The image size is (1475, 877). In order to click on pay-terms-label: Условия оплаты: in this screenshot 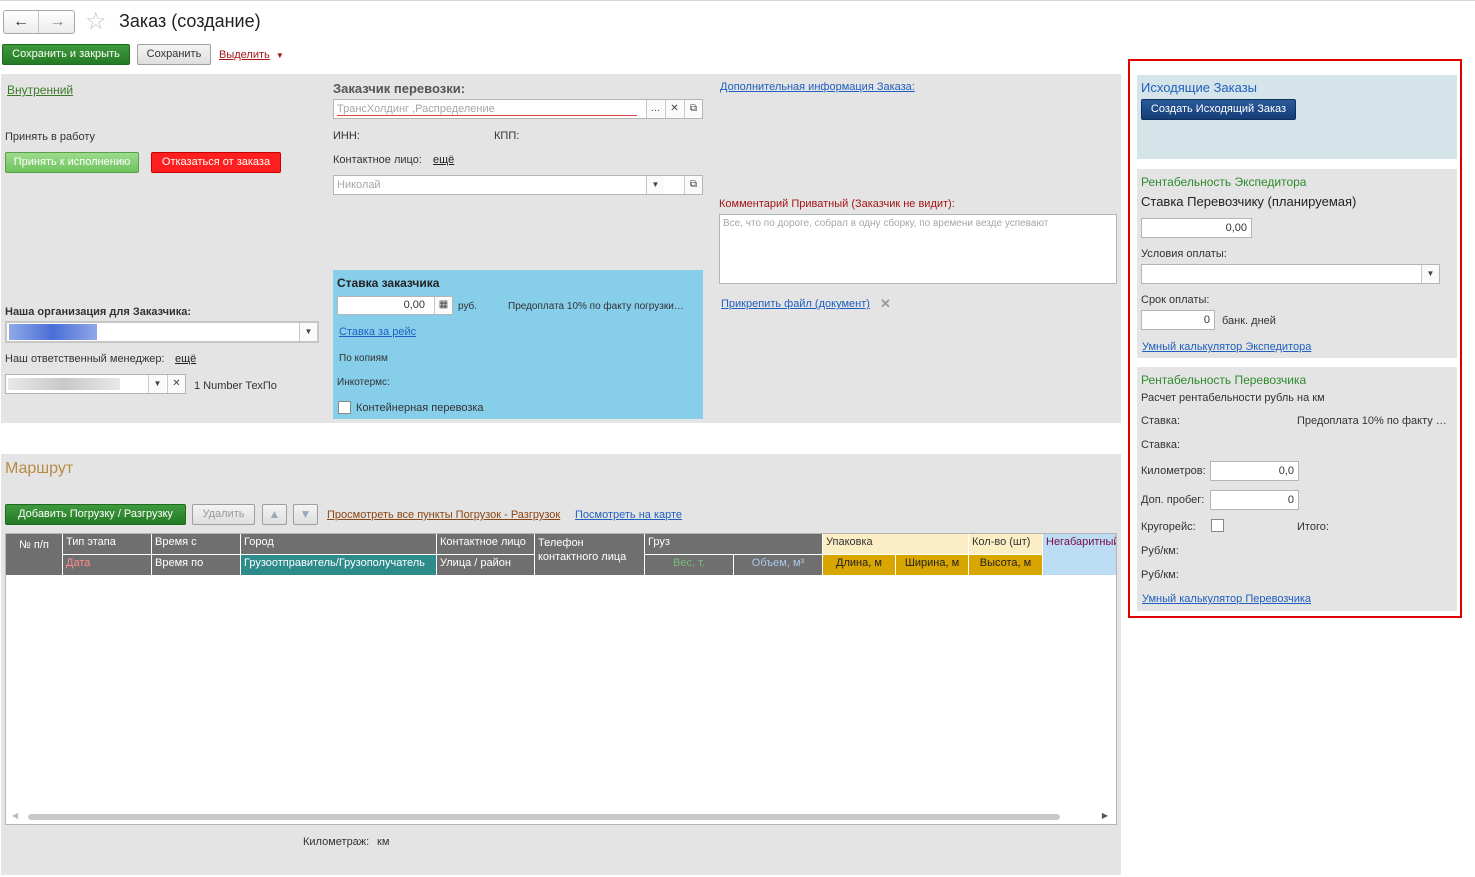, I will do `click(1184, 254)`.